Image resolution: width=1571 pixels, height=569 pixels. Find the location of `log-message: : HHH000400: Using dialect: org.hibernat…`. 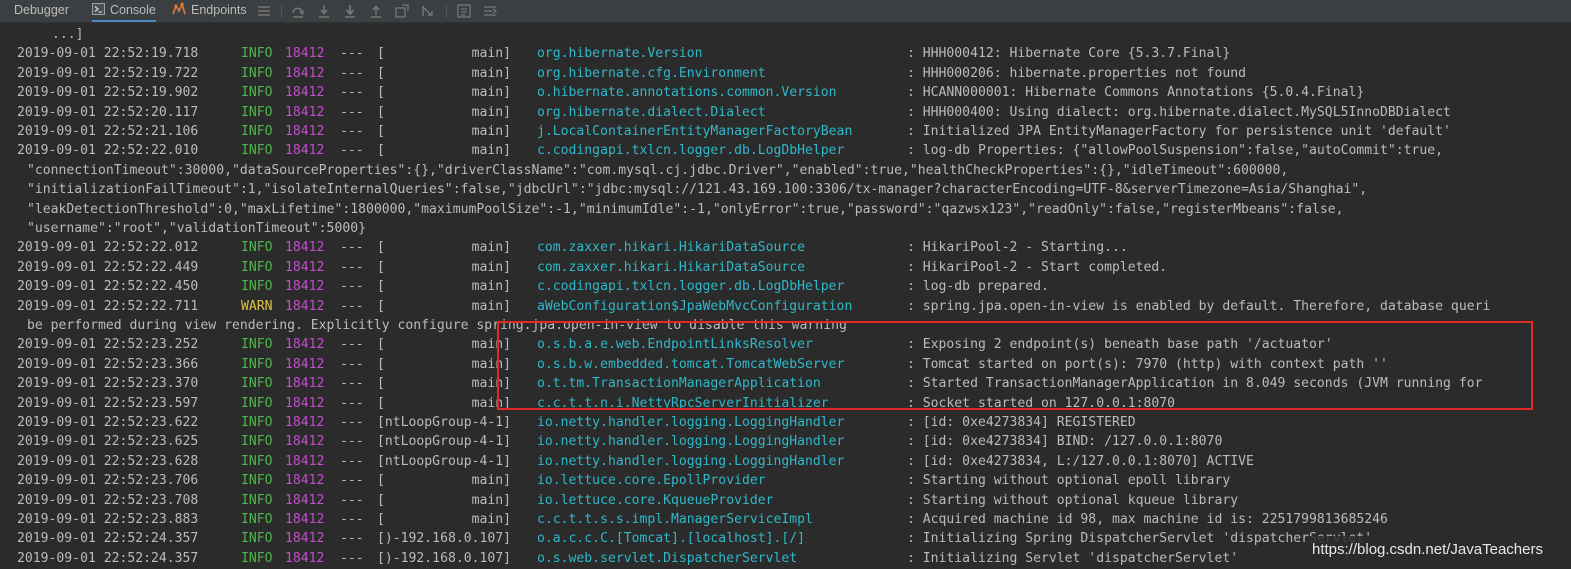

log-message: : HHH000400: Using dialect: org.hibernat… is located at coordinates (1179, 112).